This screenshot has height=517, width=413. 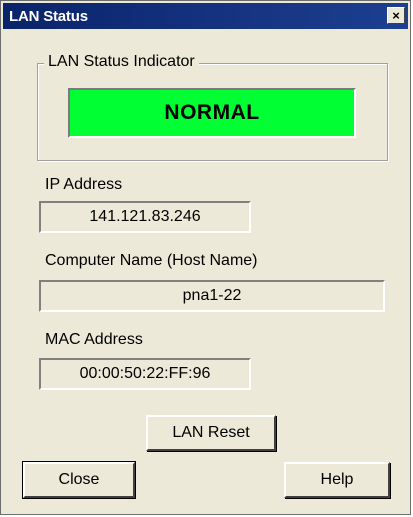 I want to click on group-legend: LAN Status Indicator, so click(x=121, y=62).